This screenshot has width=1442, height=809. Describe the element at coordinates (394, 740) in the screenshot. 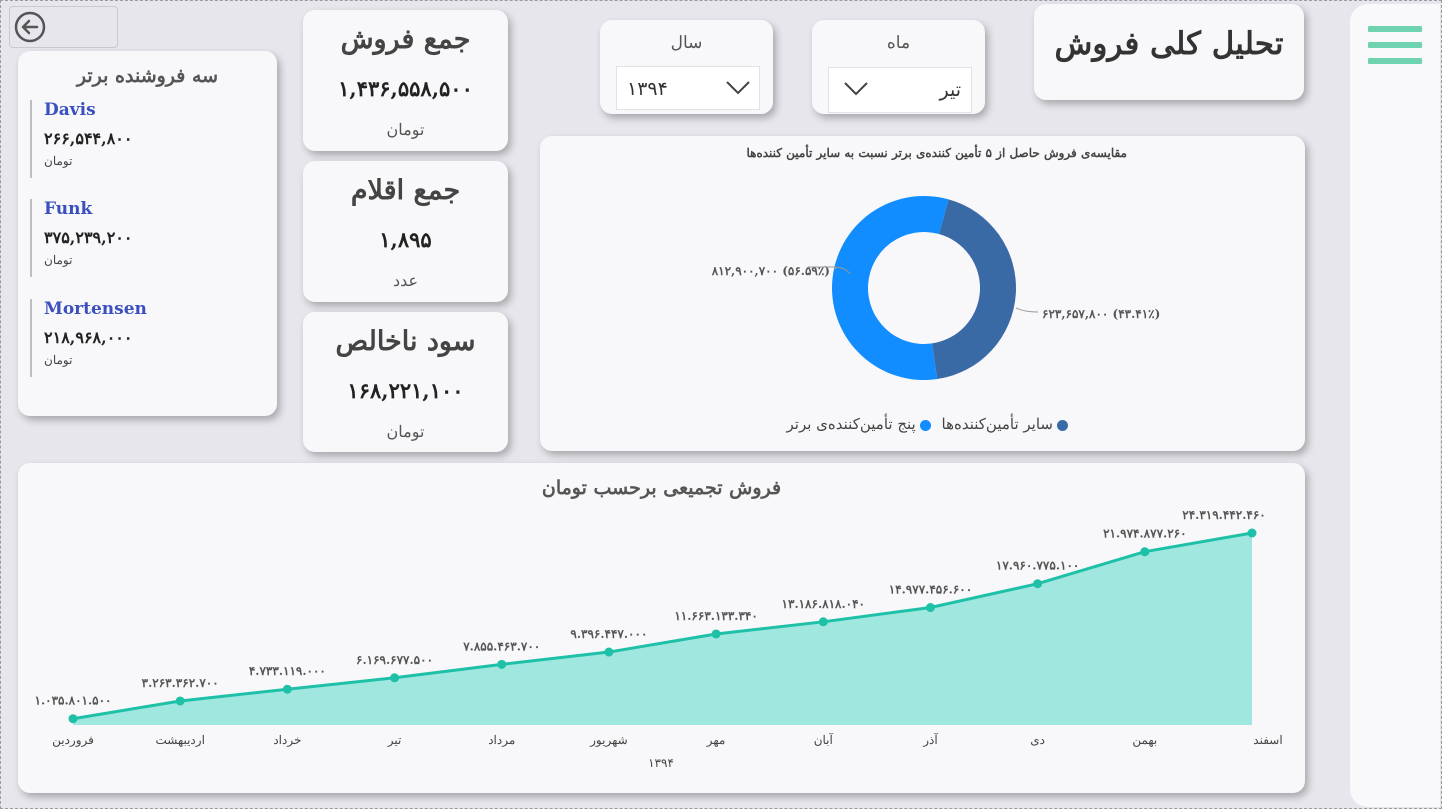

I see `x-tick-label: تیر` at that location.